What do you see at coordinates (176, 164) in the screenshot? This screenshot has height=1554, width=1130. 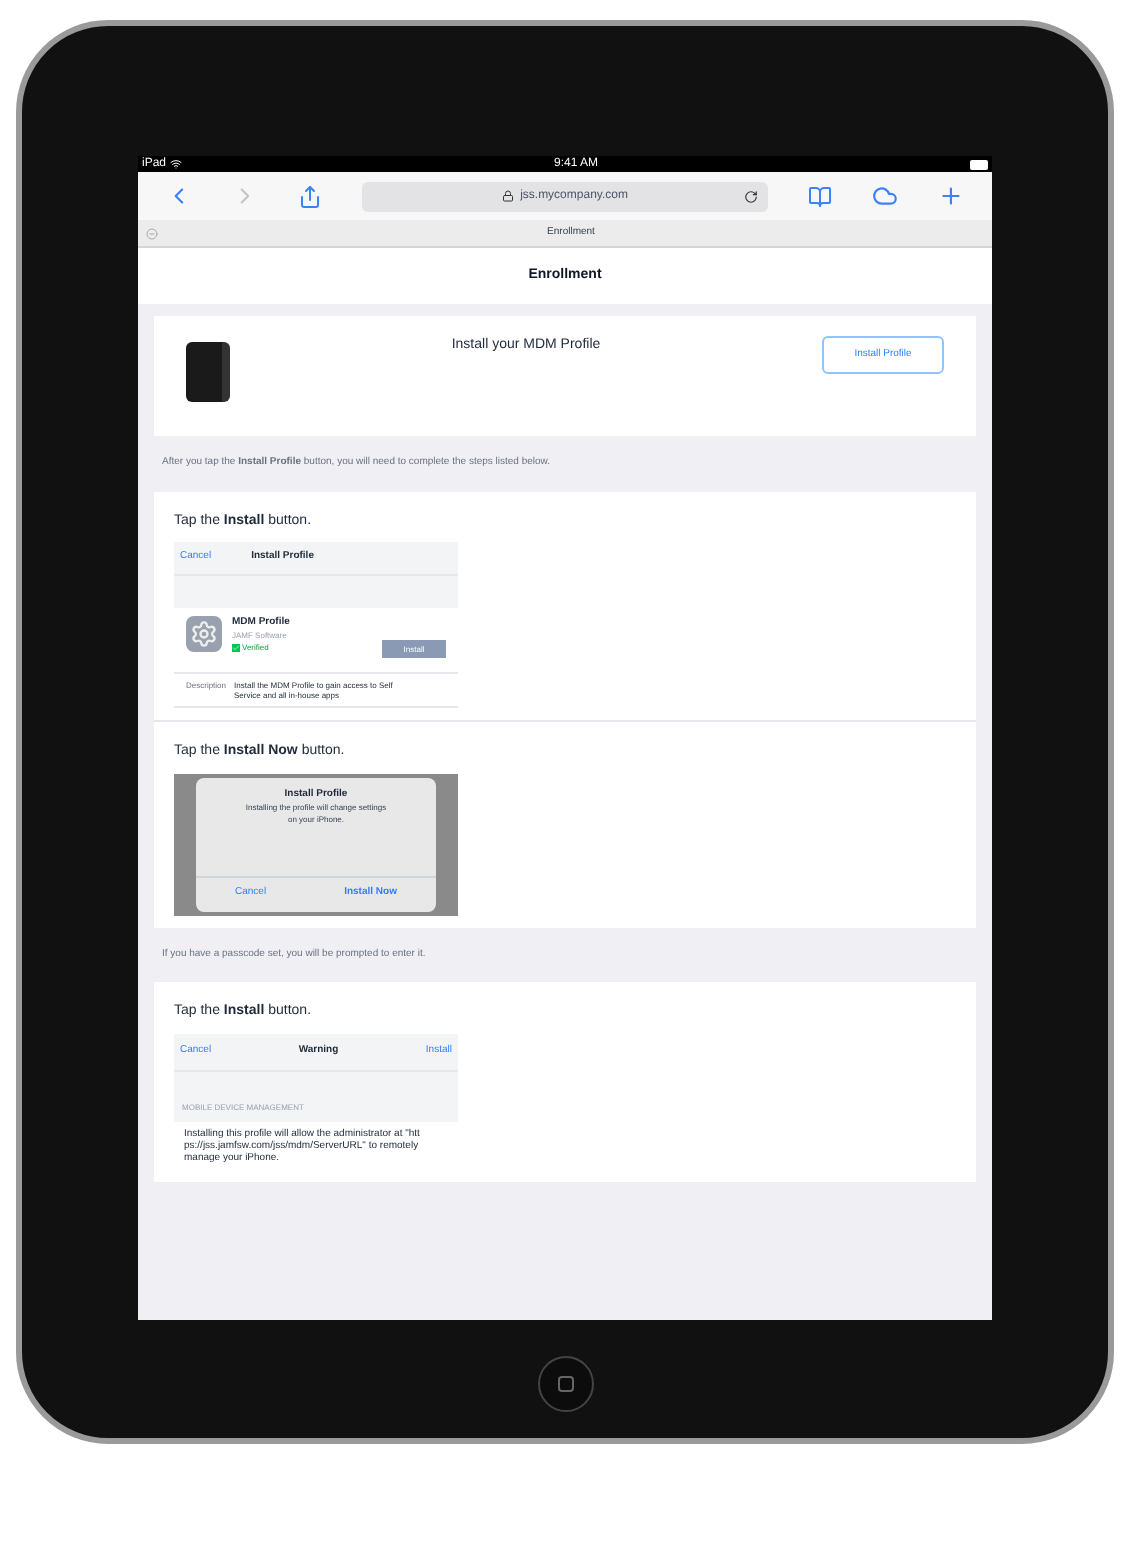 I see `wifi-icon` at bounding box center [176, 164].